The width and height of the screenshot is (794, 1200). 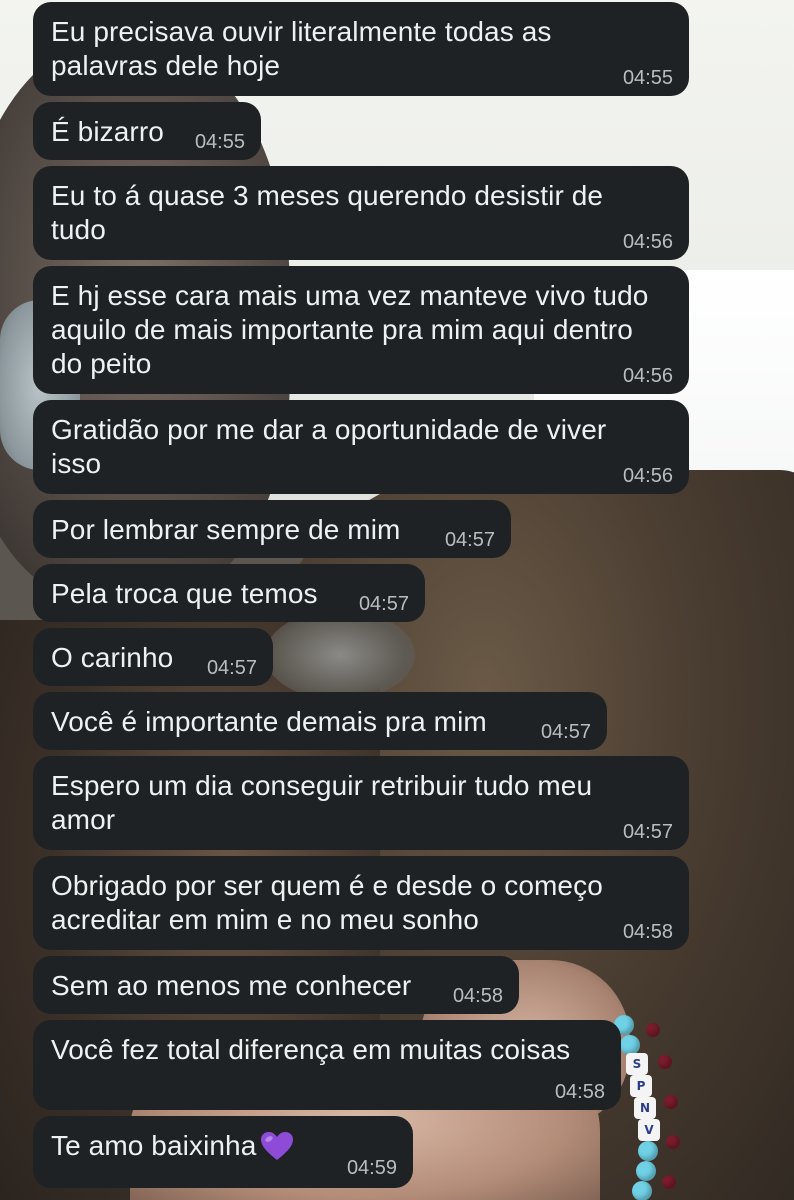 I want to click on message-bubble: Pela troca que temos 04:57, so click(x=229, y=593).